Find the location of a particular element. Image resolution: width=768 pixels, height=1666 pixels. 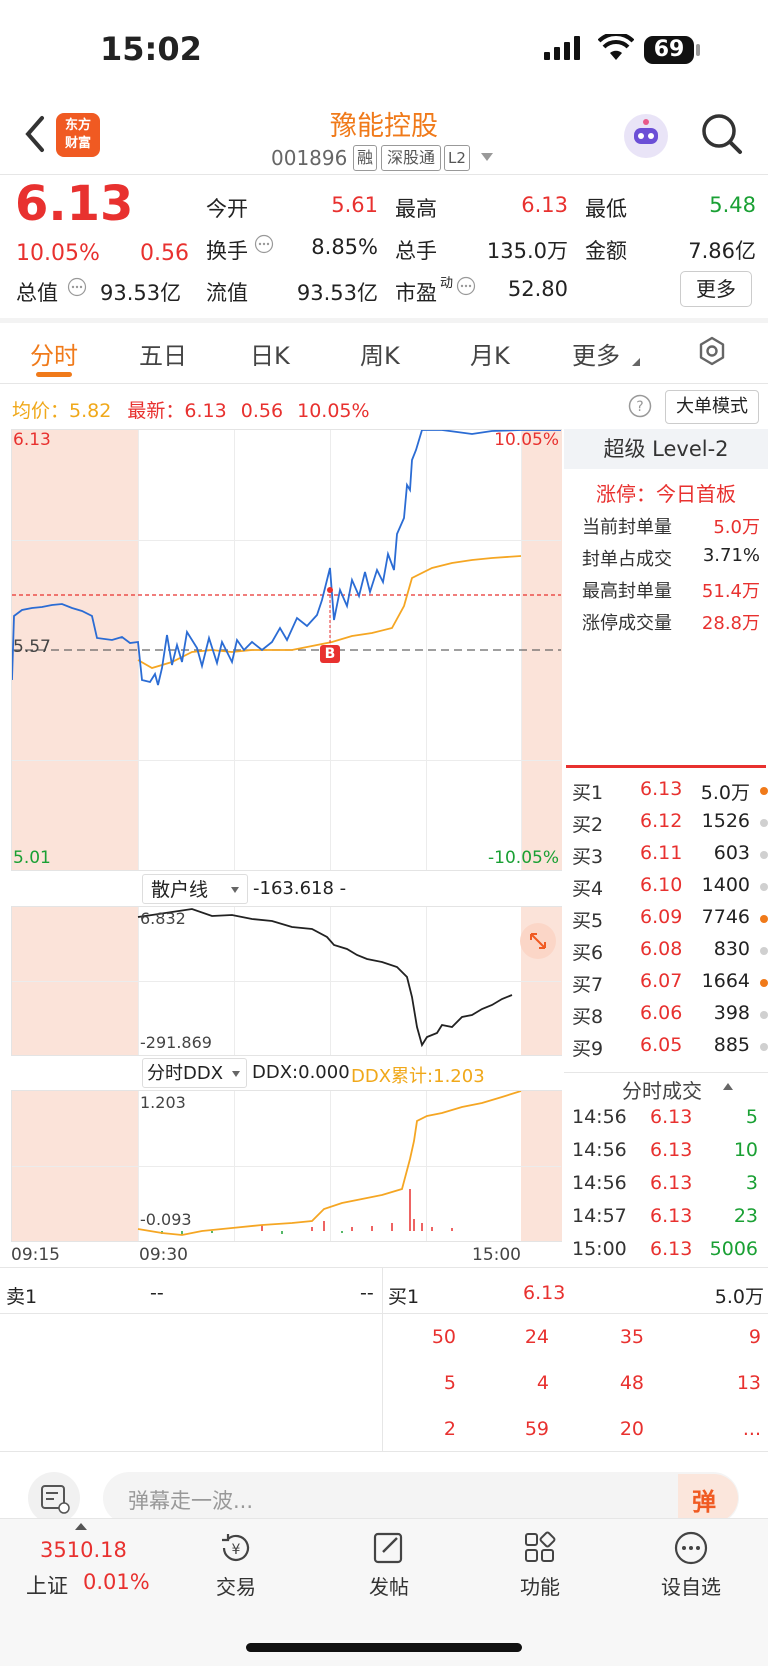

bid-row: 买7 6.07 1664 is located at coordinates (669, 986).